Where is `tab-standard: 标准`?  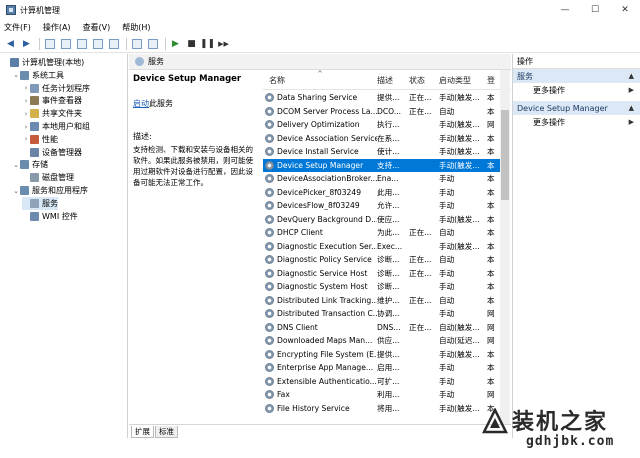 tab-standard: 标准 is located at coordinates (166, 431).